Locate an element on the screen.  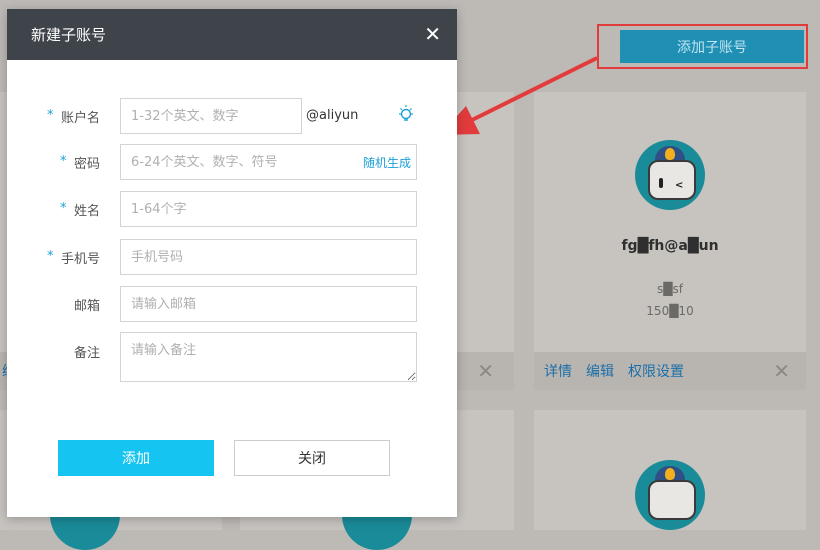
field-label: 账户名 is located at coordinates (80, 118).